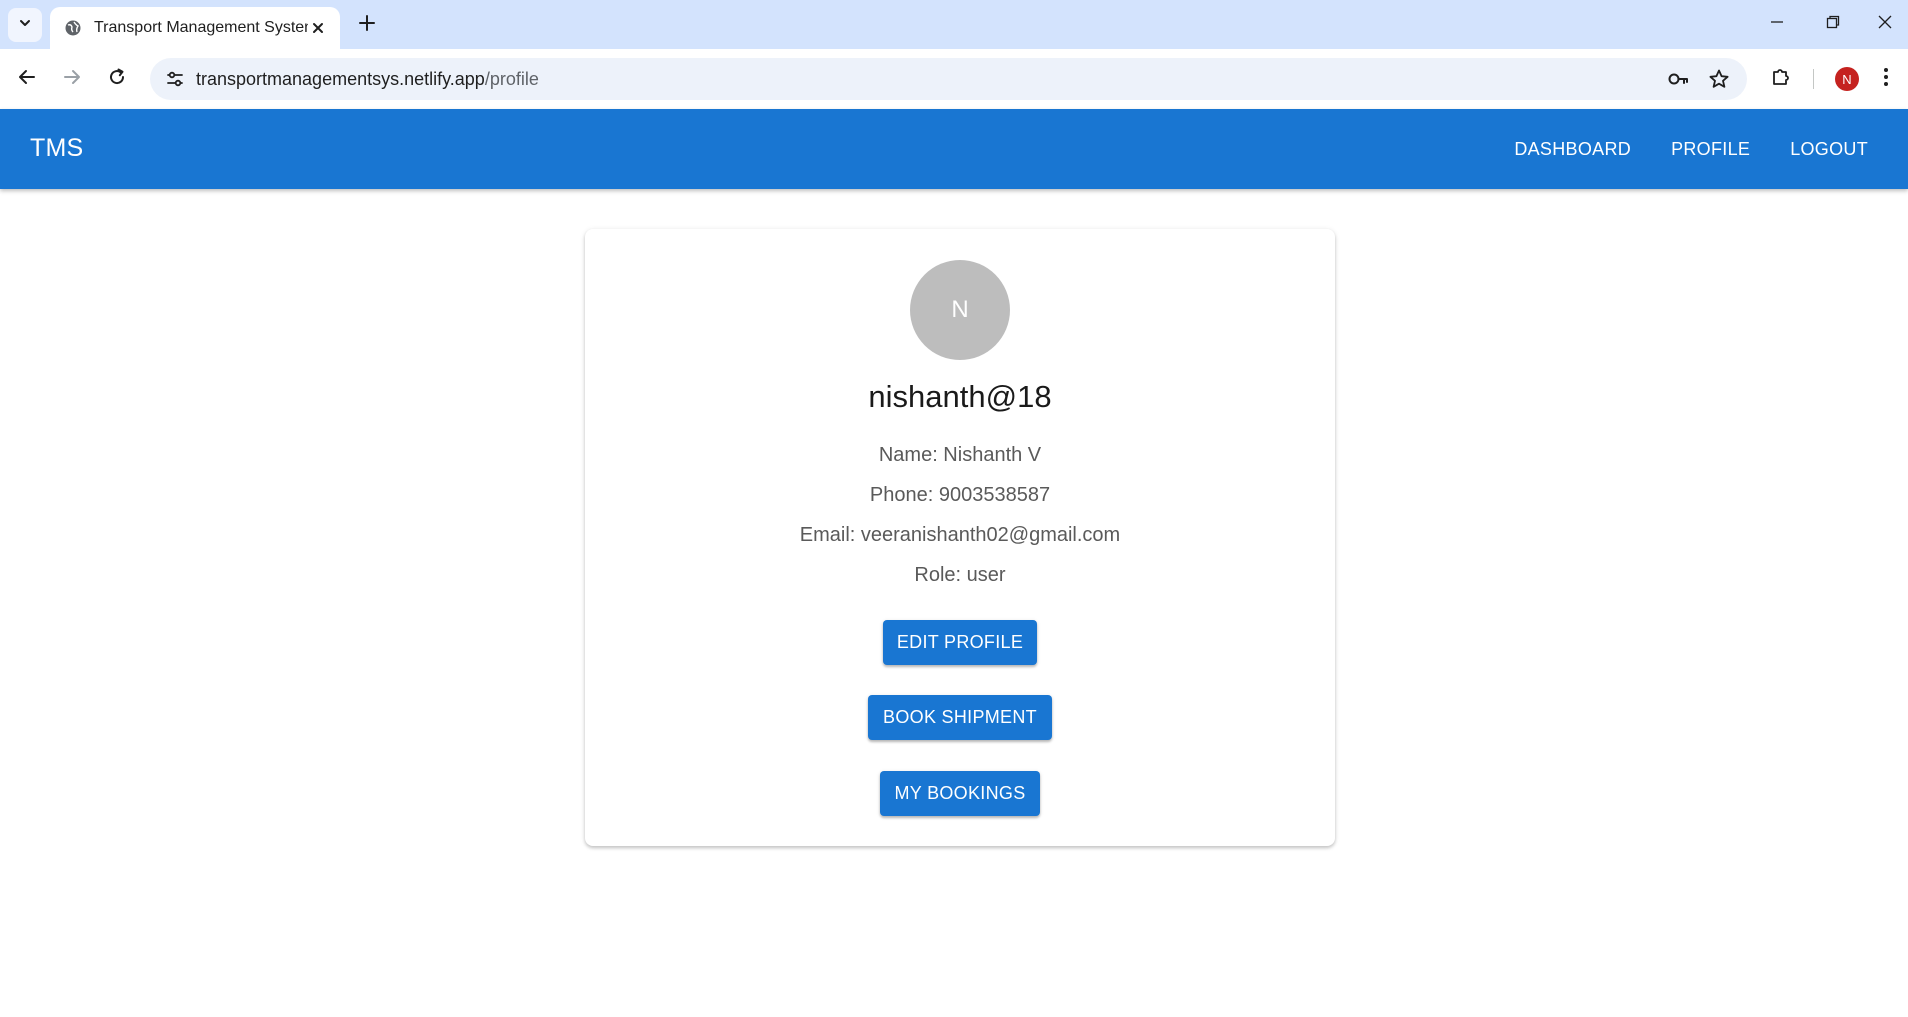  Describe the element at coordinates (960, 310) in the screenshot. I see `avatar: N` at that location.